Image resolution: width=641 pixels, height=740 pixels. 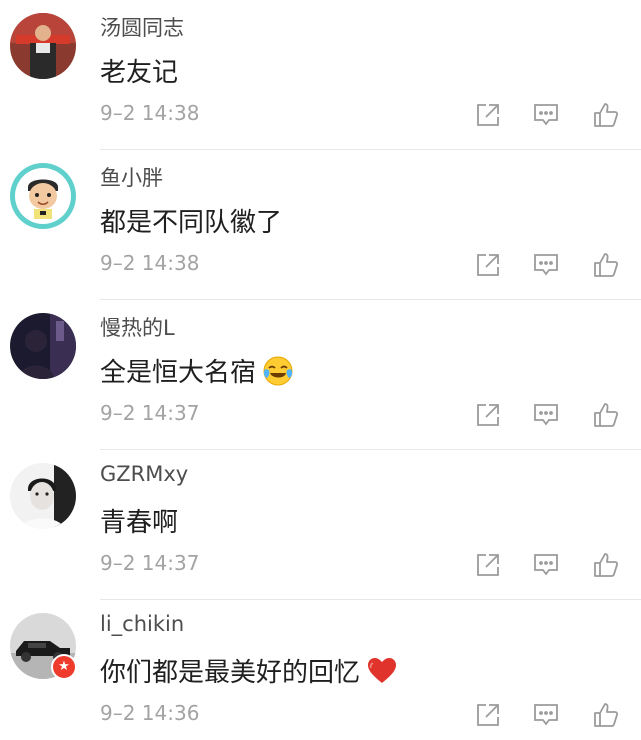 What do you see at coordinates (230, 673) in the screenshot?
I see `comment-text-content: 你们都是最美好的回忆` at bounding box center [230, 673].